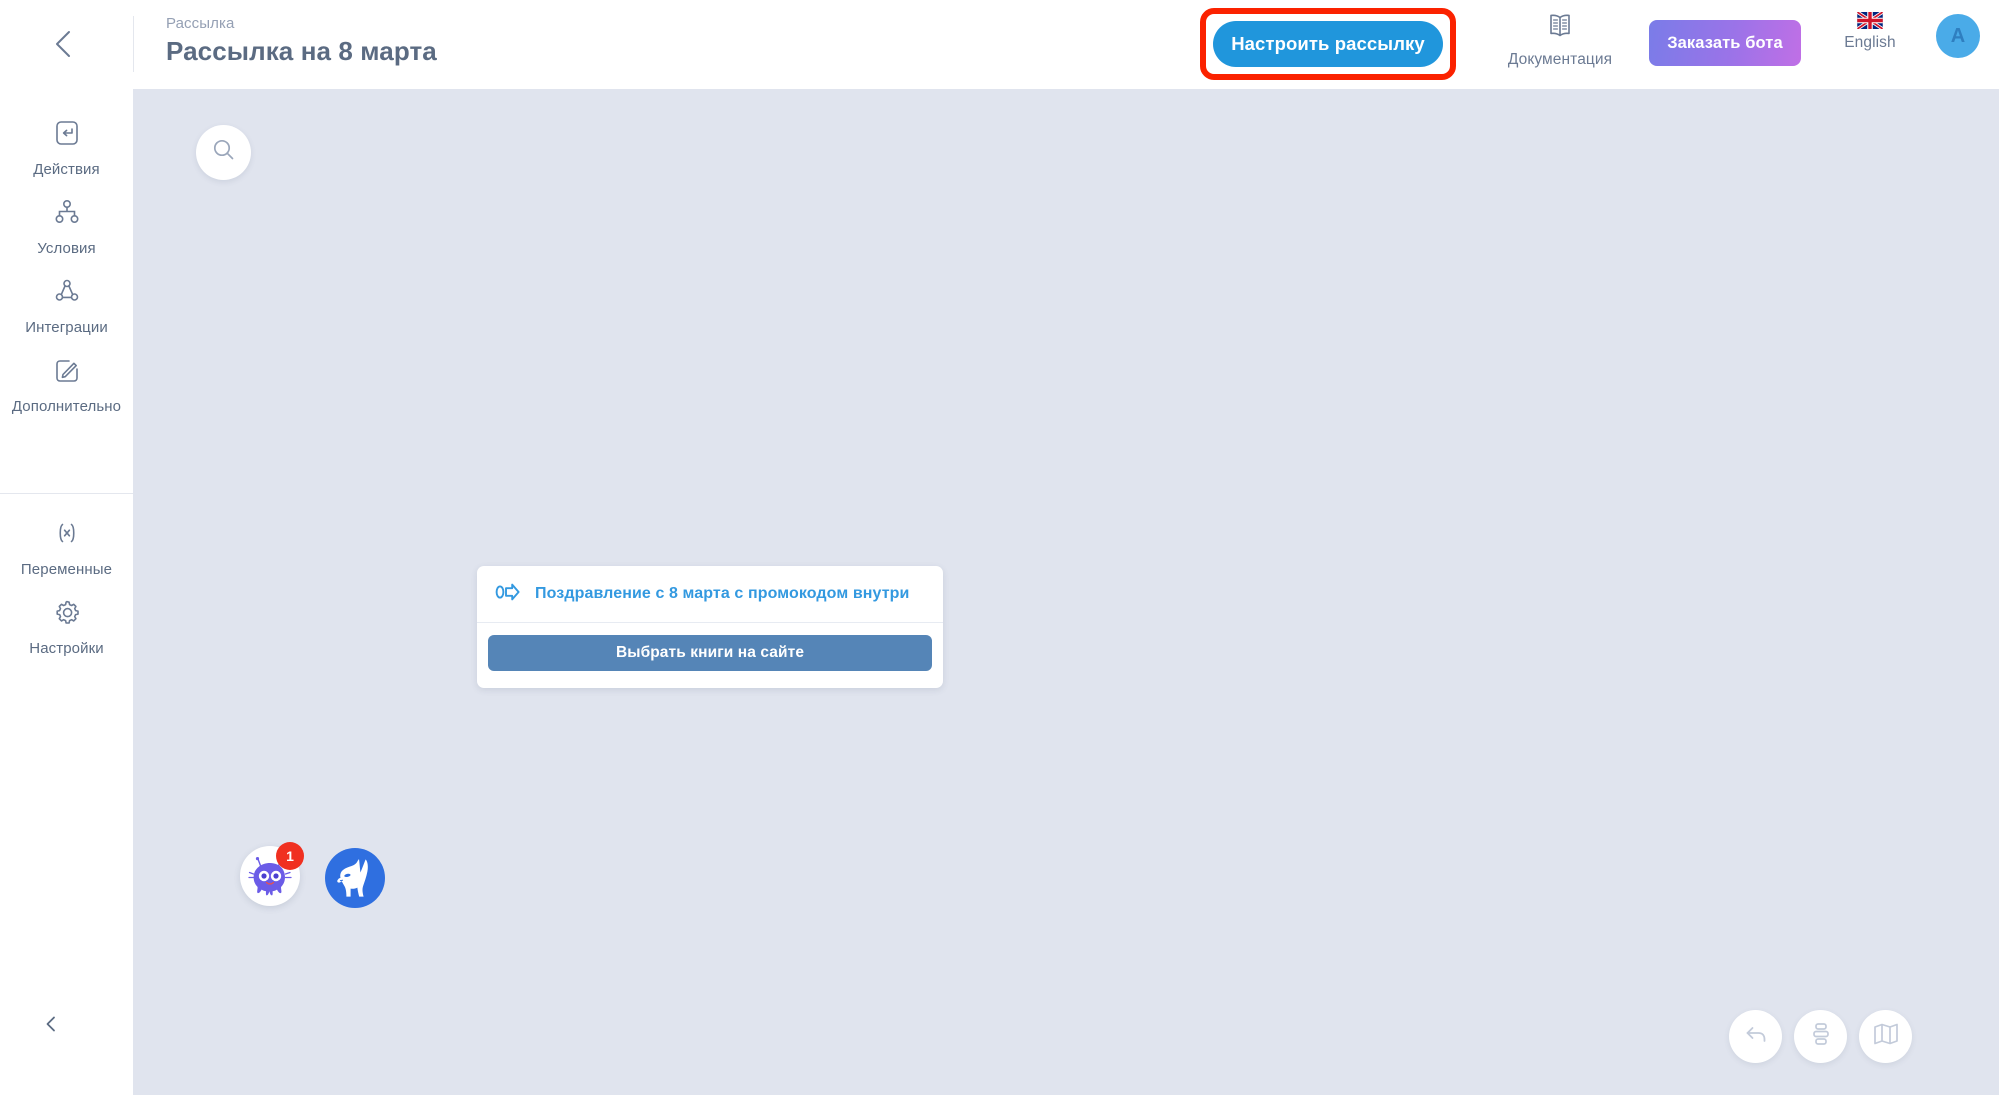 This screenshot has width=1999, height=1095. Describe the element at coordinates (67, 372) in the screenshot. I see `pencil-square-icon` at that location.